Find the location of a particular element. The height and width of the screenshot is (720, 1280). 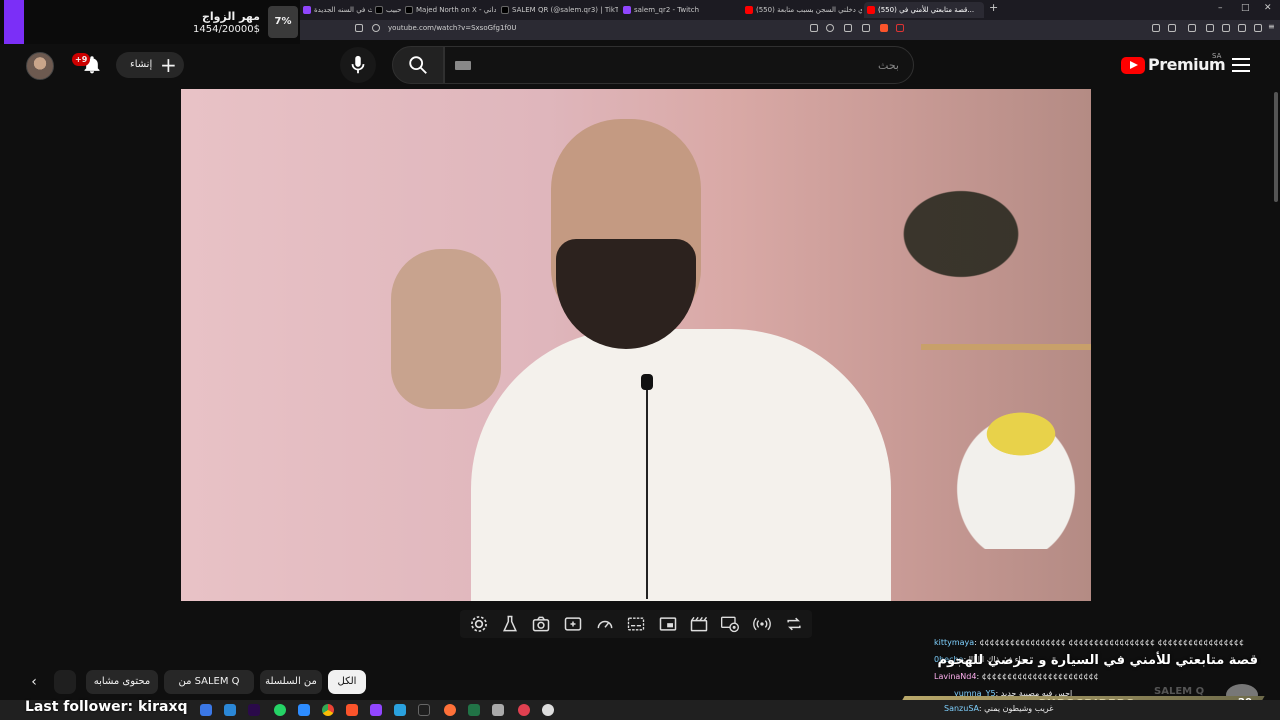

voice-search-button is located at coordinates (358, 65).